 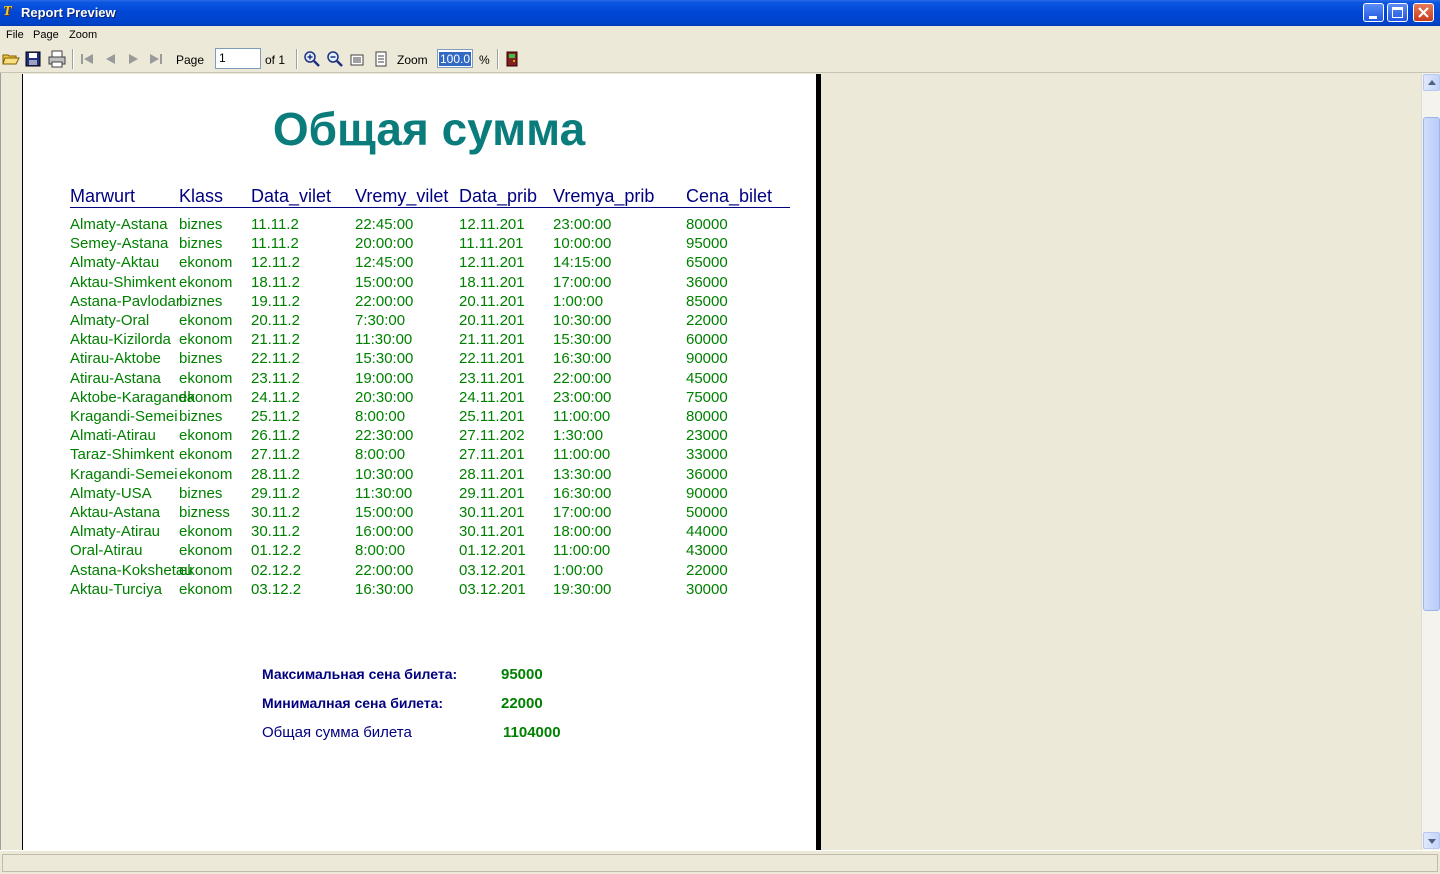 I want to click on first-page-icon, so click(x=87, y=59).